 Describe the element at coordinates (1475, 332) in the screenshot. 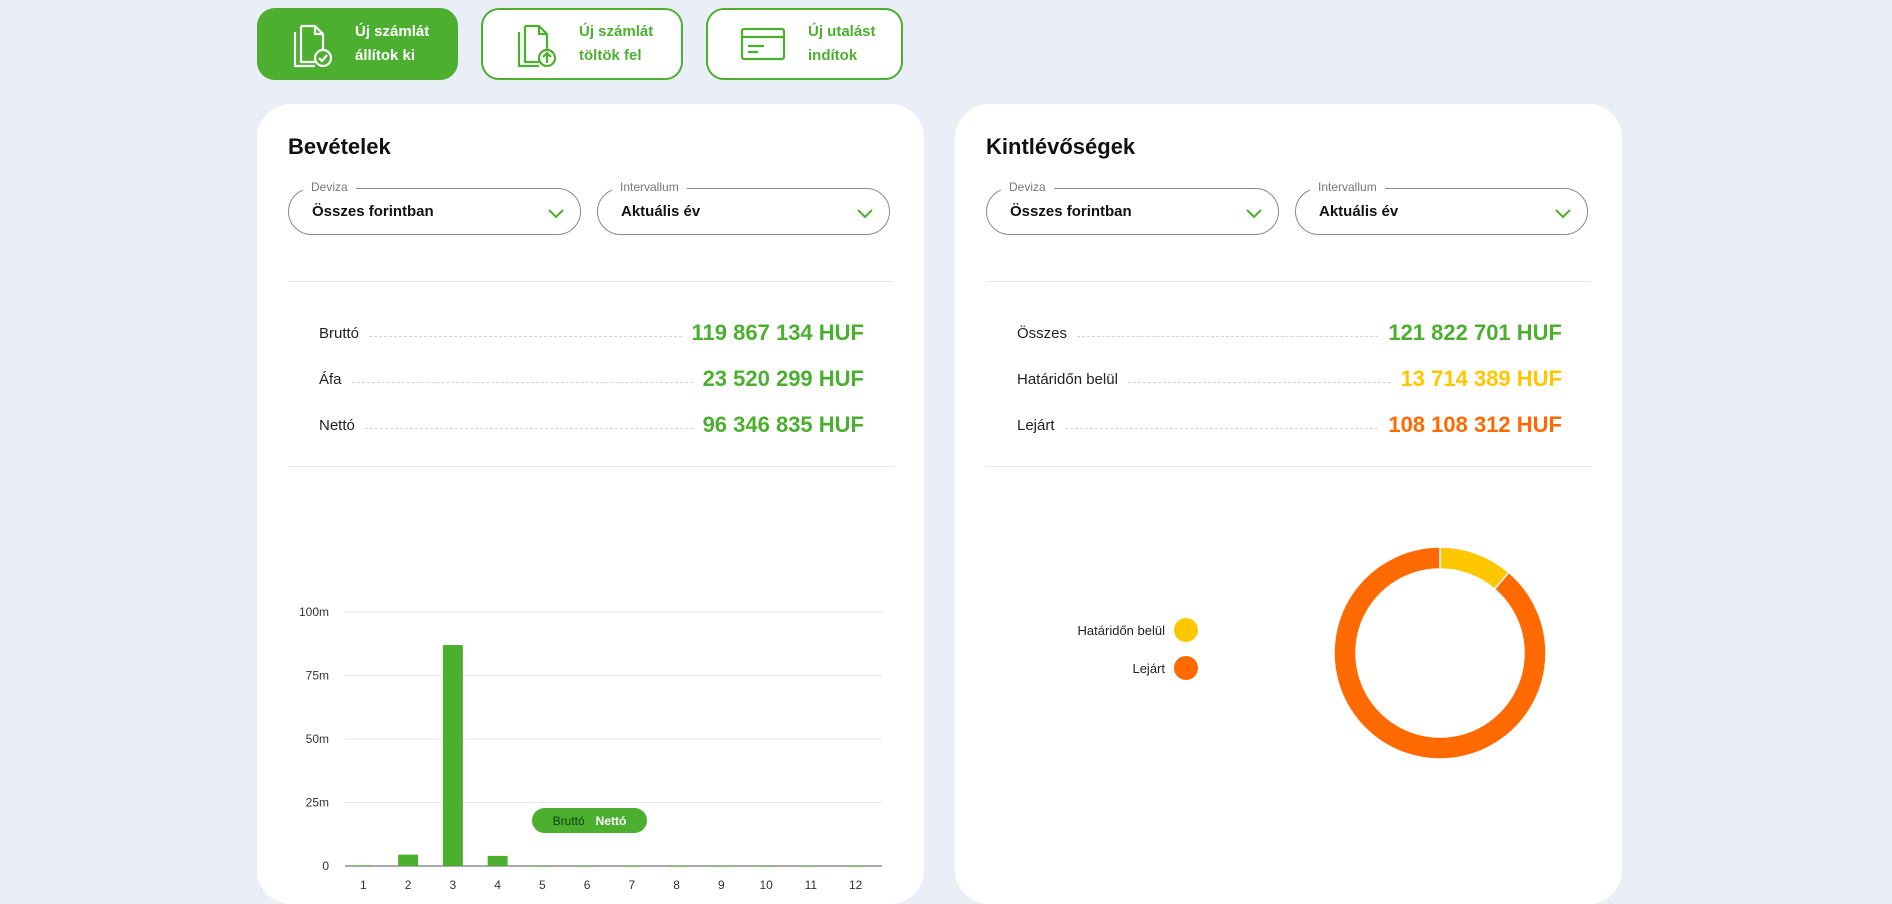

I see `total-value: 121 822 701 HUF` at that location.